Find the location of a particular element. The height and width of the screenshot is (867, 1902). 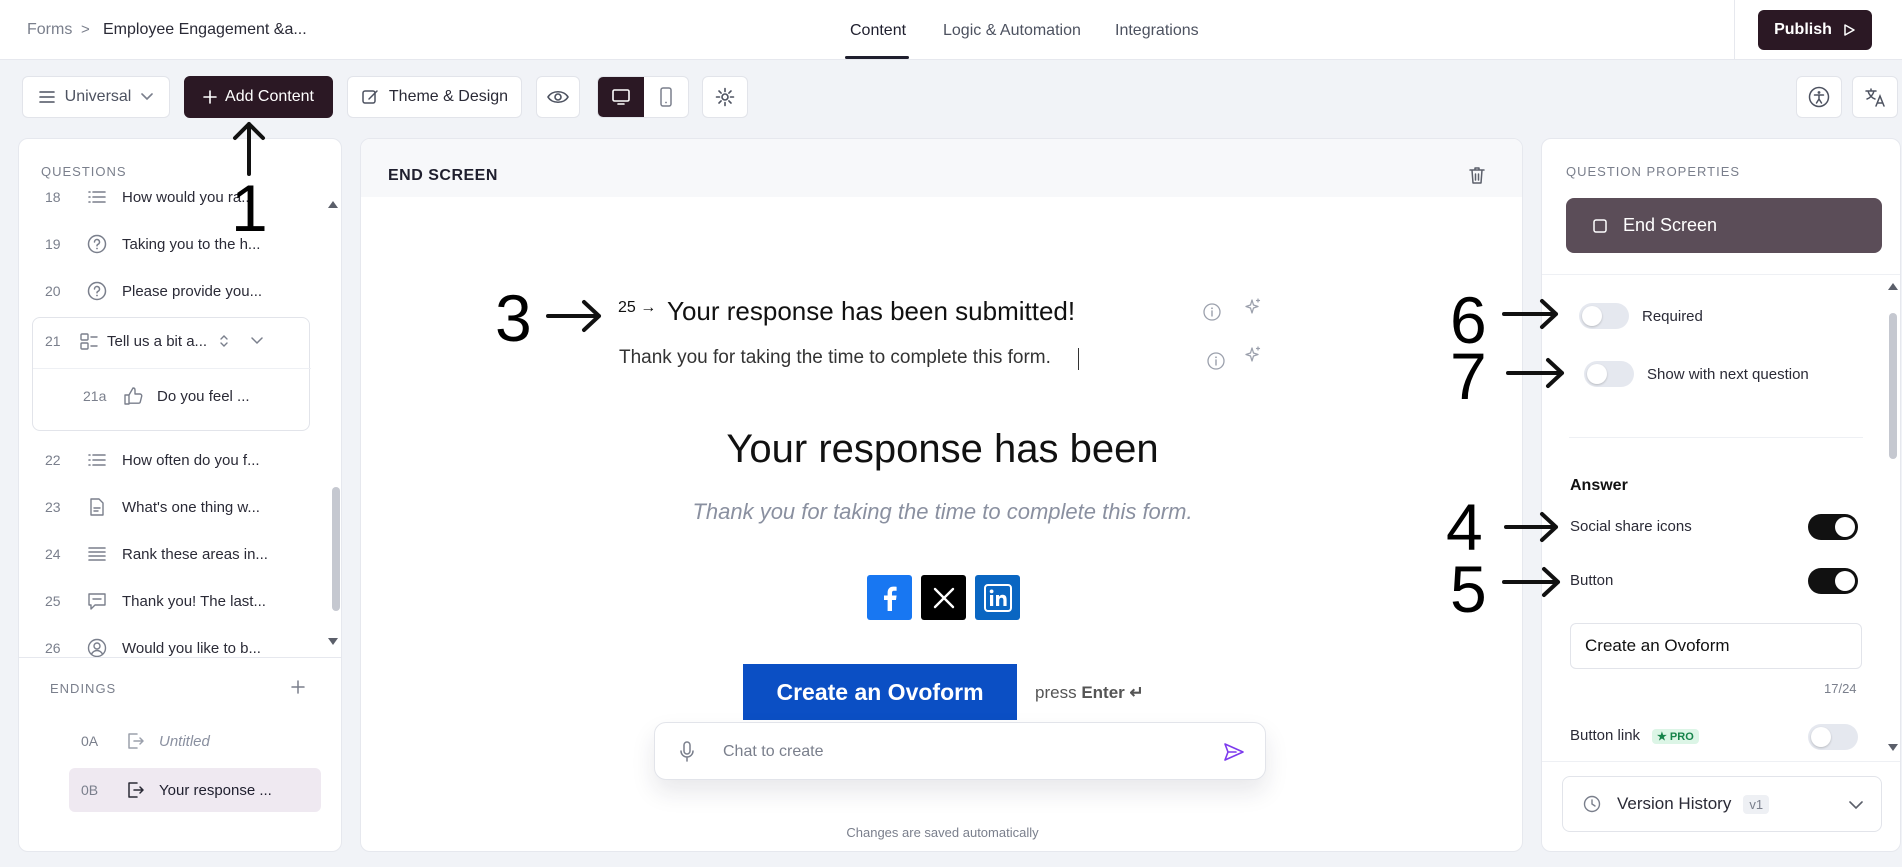

clock-icon is located at coordinates (1592, 804).